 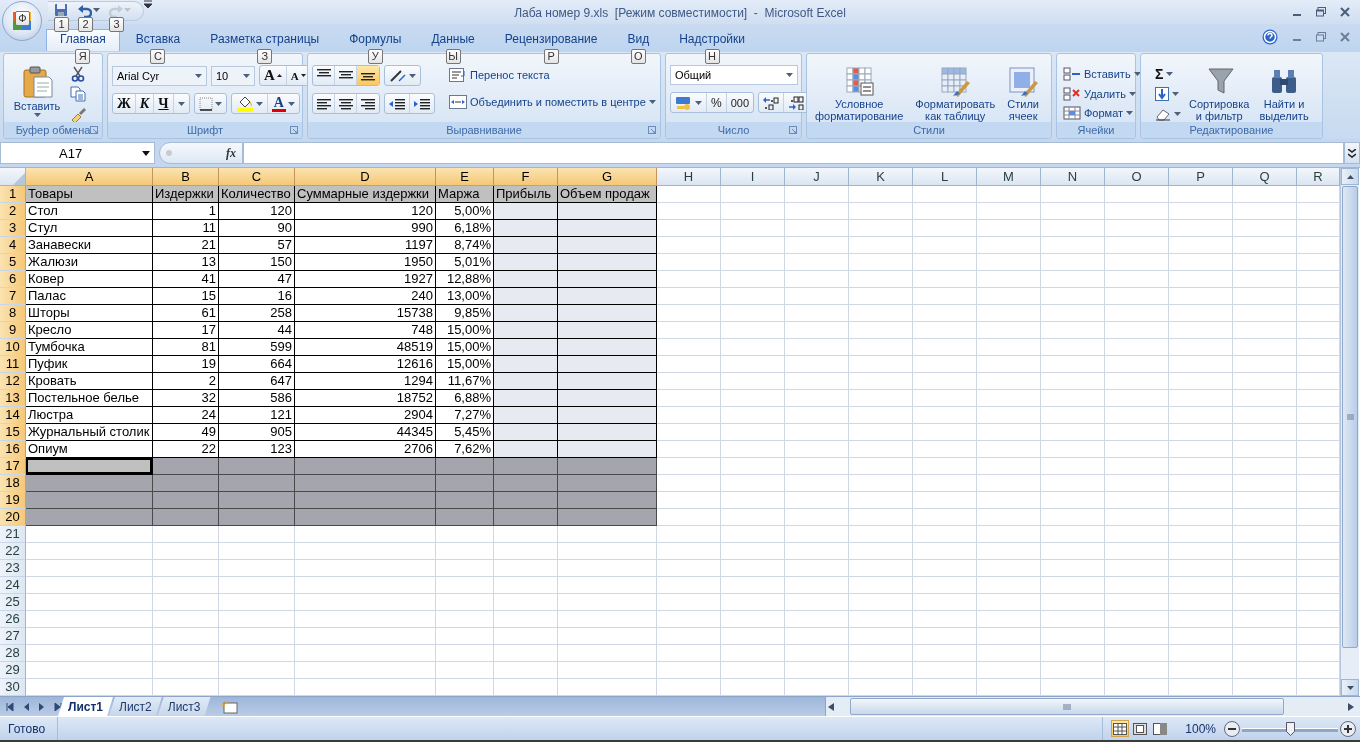 What do you see at coordinates (1290, 728) in the screenshot?
I see `slider-thumb` at bounding box center [1290, 728].